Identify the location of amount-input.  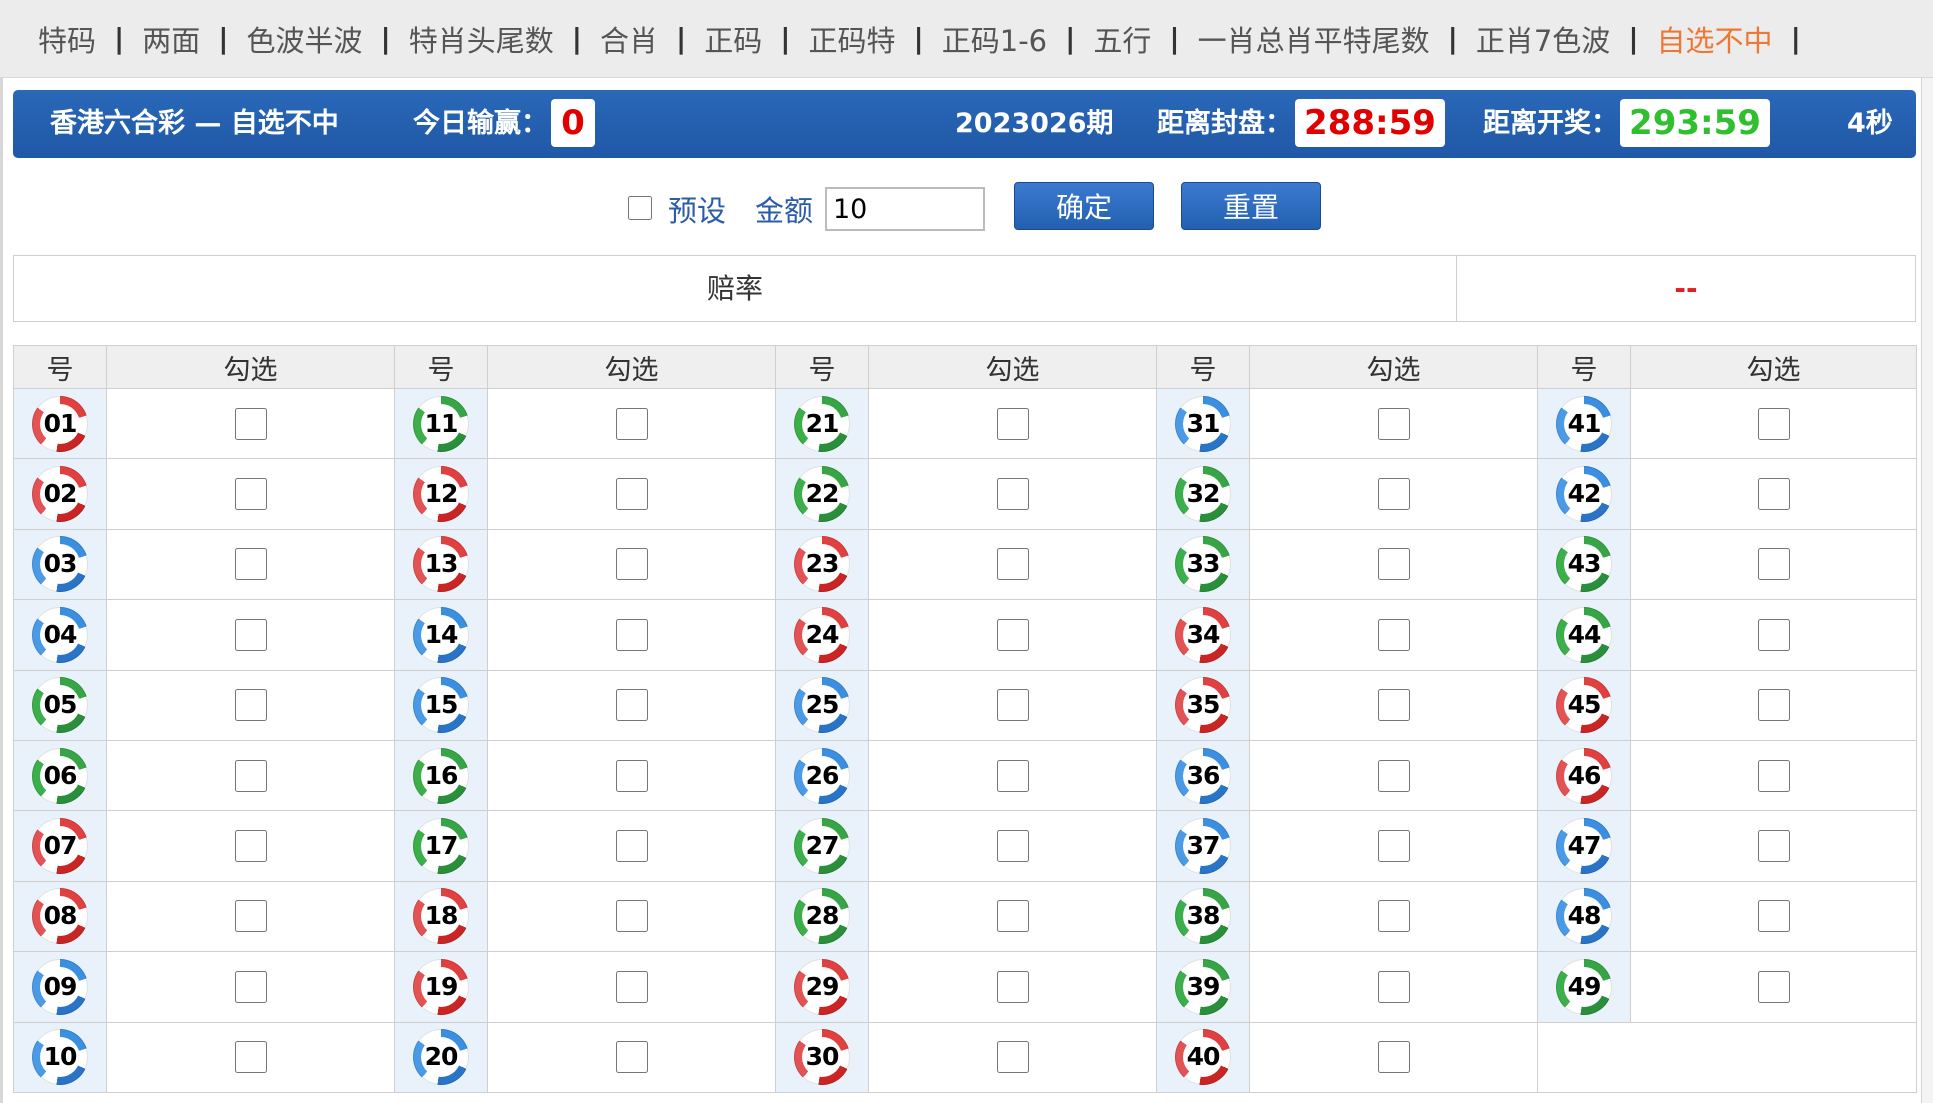
(905, 209).